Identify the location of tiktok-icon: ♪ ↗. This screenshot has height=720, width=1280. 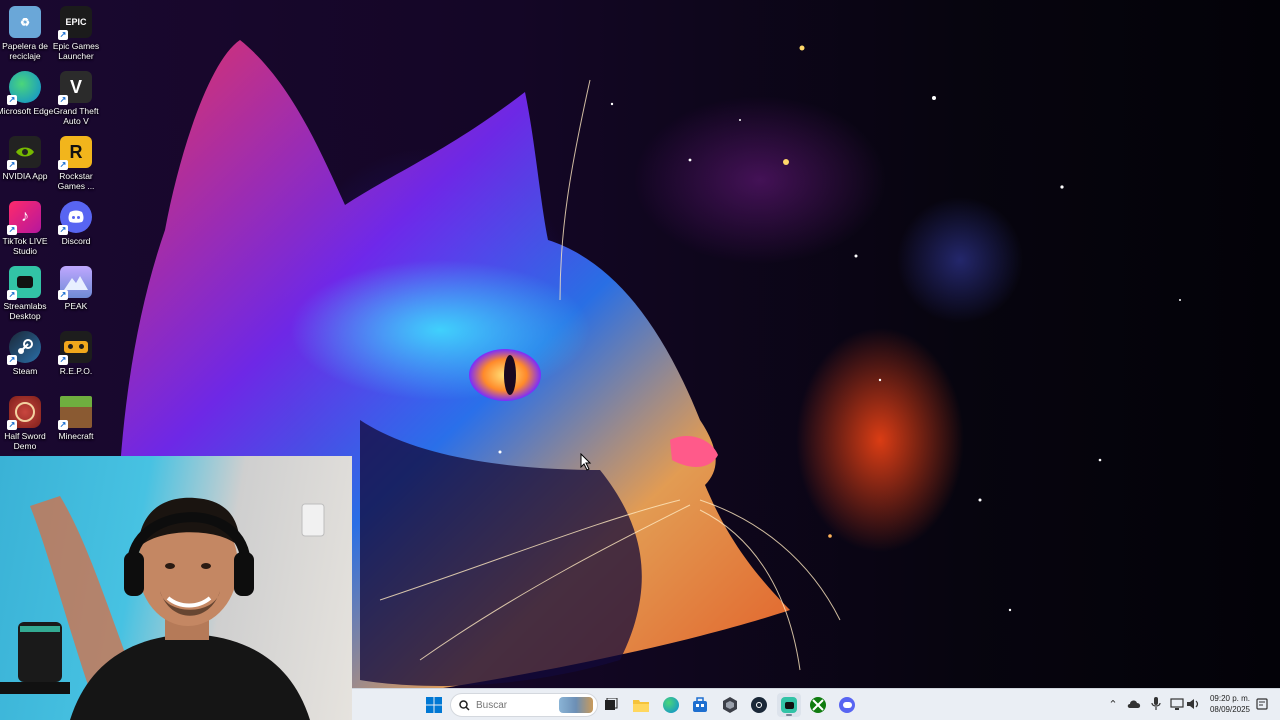
(24, 218).